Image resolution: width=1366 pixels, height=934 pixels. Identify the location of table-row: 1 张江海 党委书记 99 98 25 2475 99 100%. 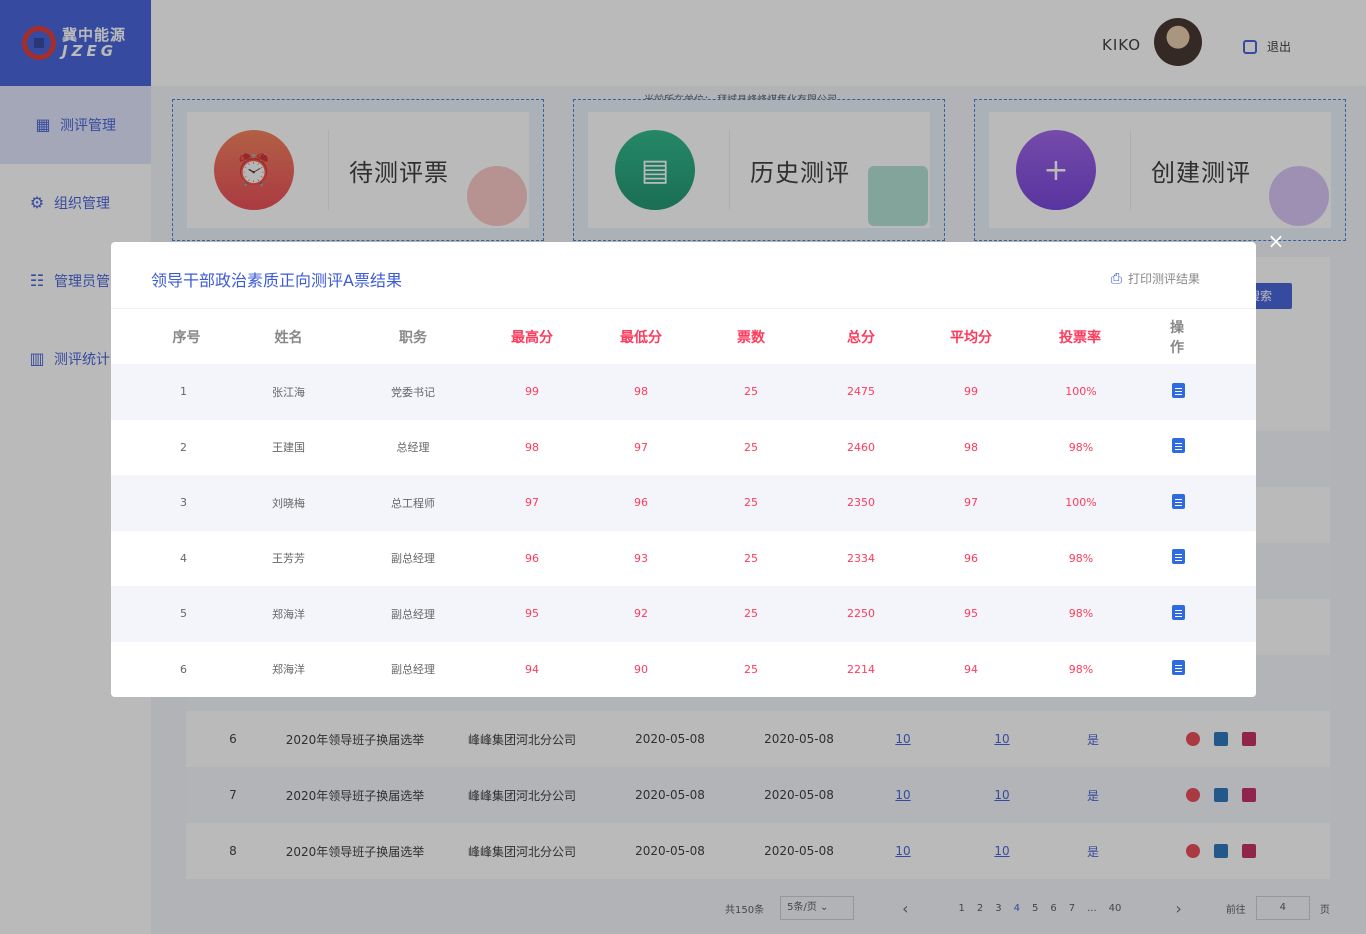
(683, 392).